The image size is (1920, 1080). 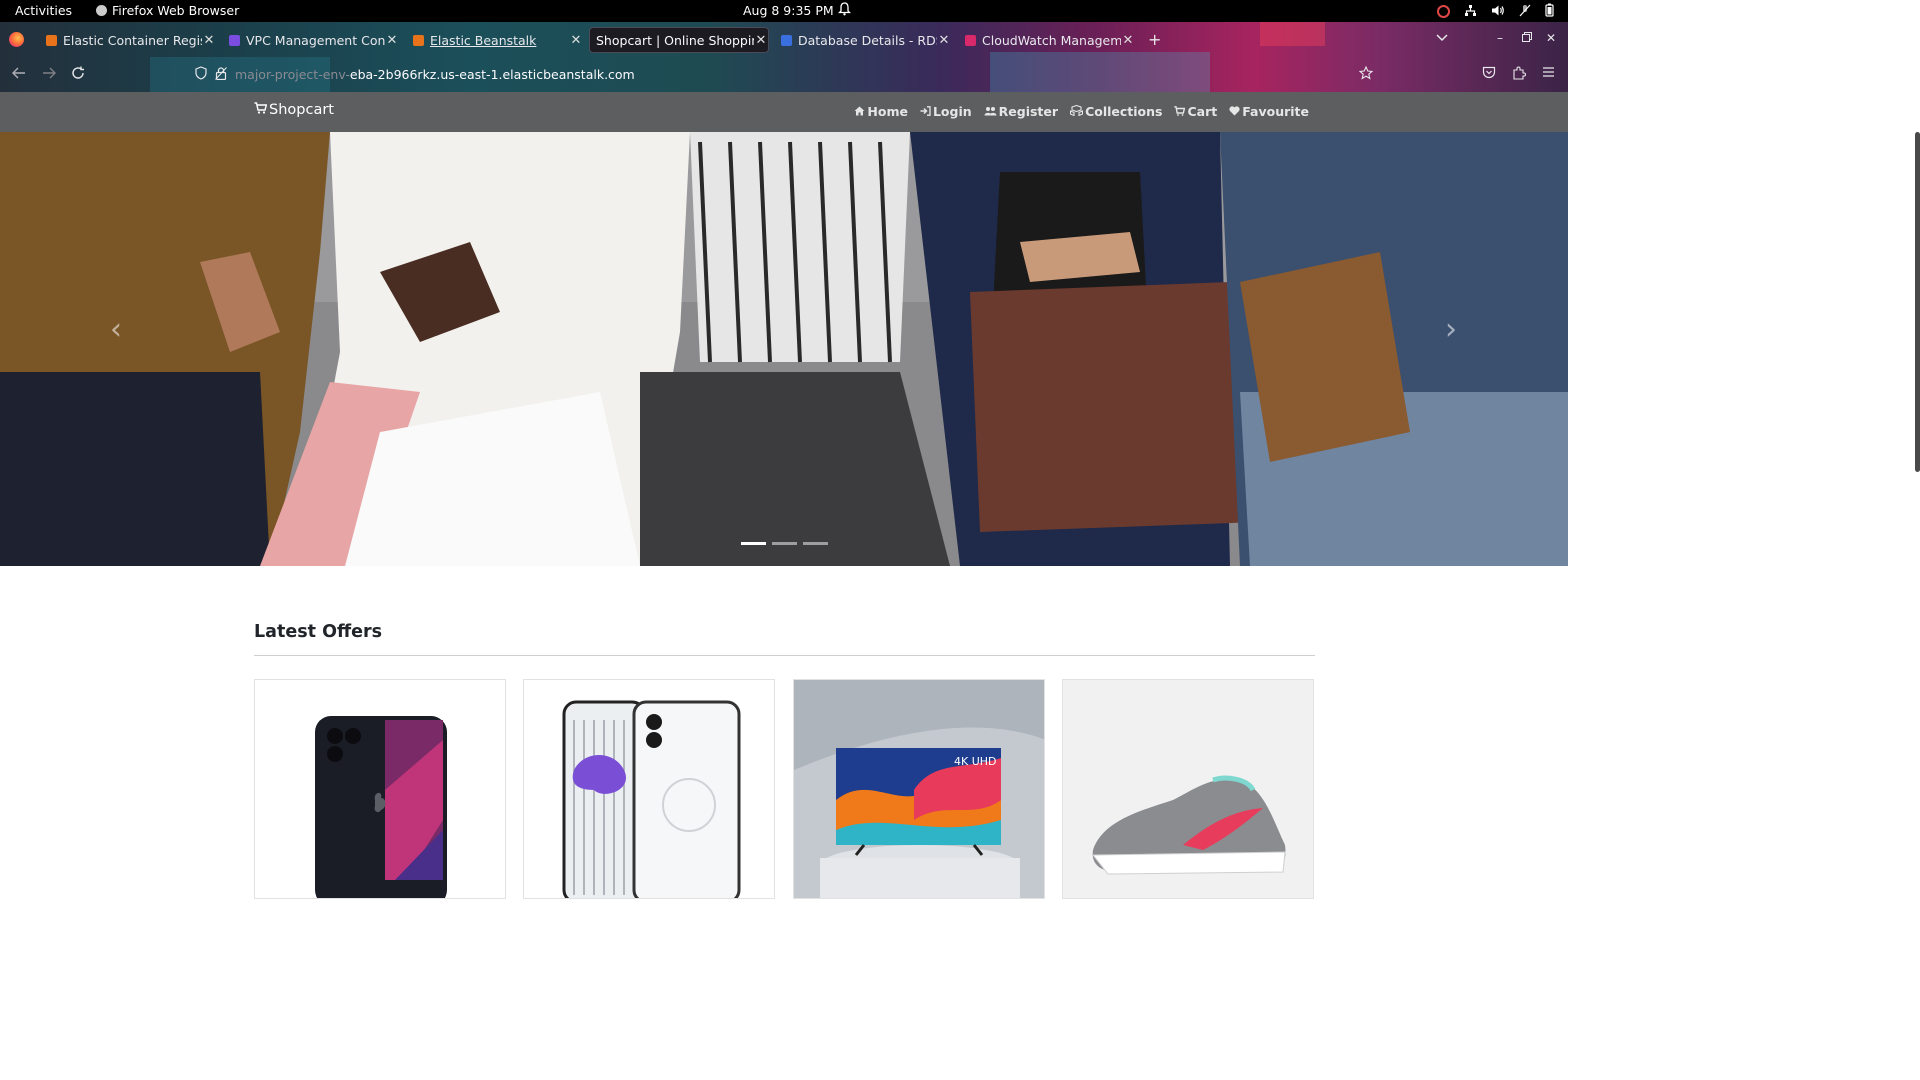 I want to click on app-menu: Firefox Web Browser, so click(x=167, y=10).